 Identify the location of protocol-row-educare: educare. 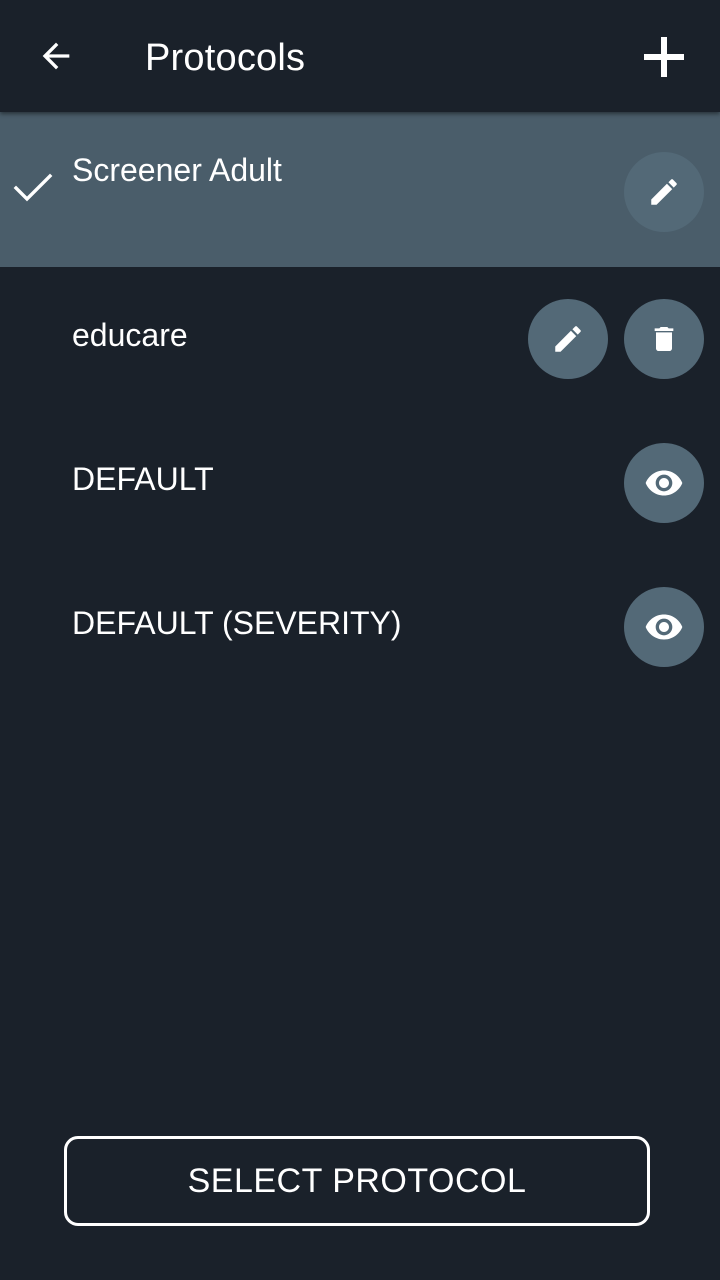
(360, 339).